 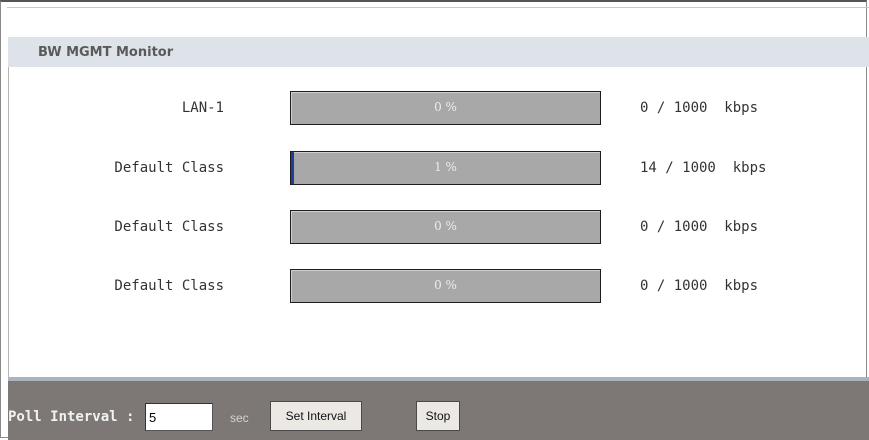 I want to click on footer-bar: Poll Interval : sec Set Interval Stop, so click(x=438, y=408).